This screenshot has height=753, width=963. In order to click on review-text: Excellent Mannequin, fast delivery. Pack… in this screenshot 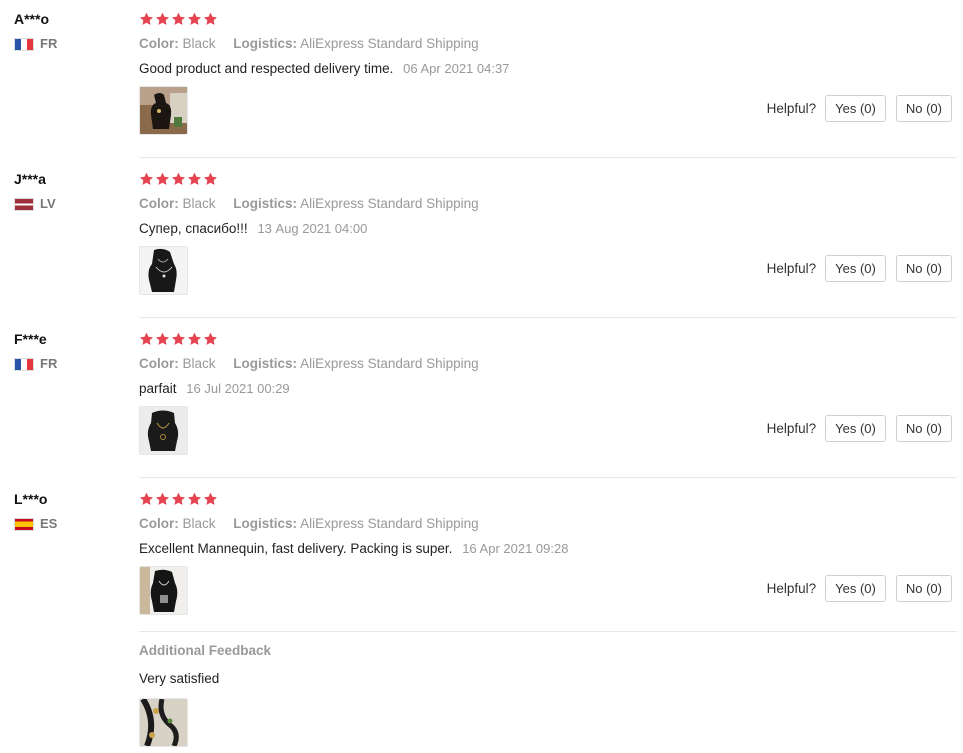, I will do `click(296, 548)`.